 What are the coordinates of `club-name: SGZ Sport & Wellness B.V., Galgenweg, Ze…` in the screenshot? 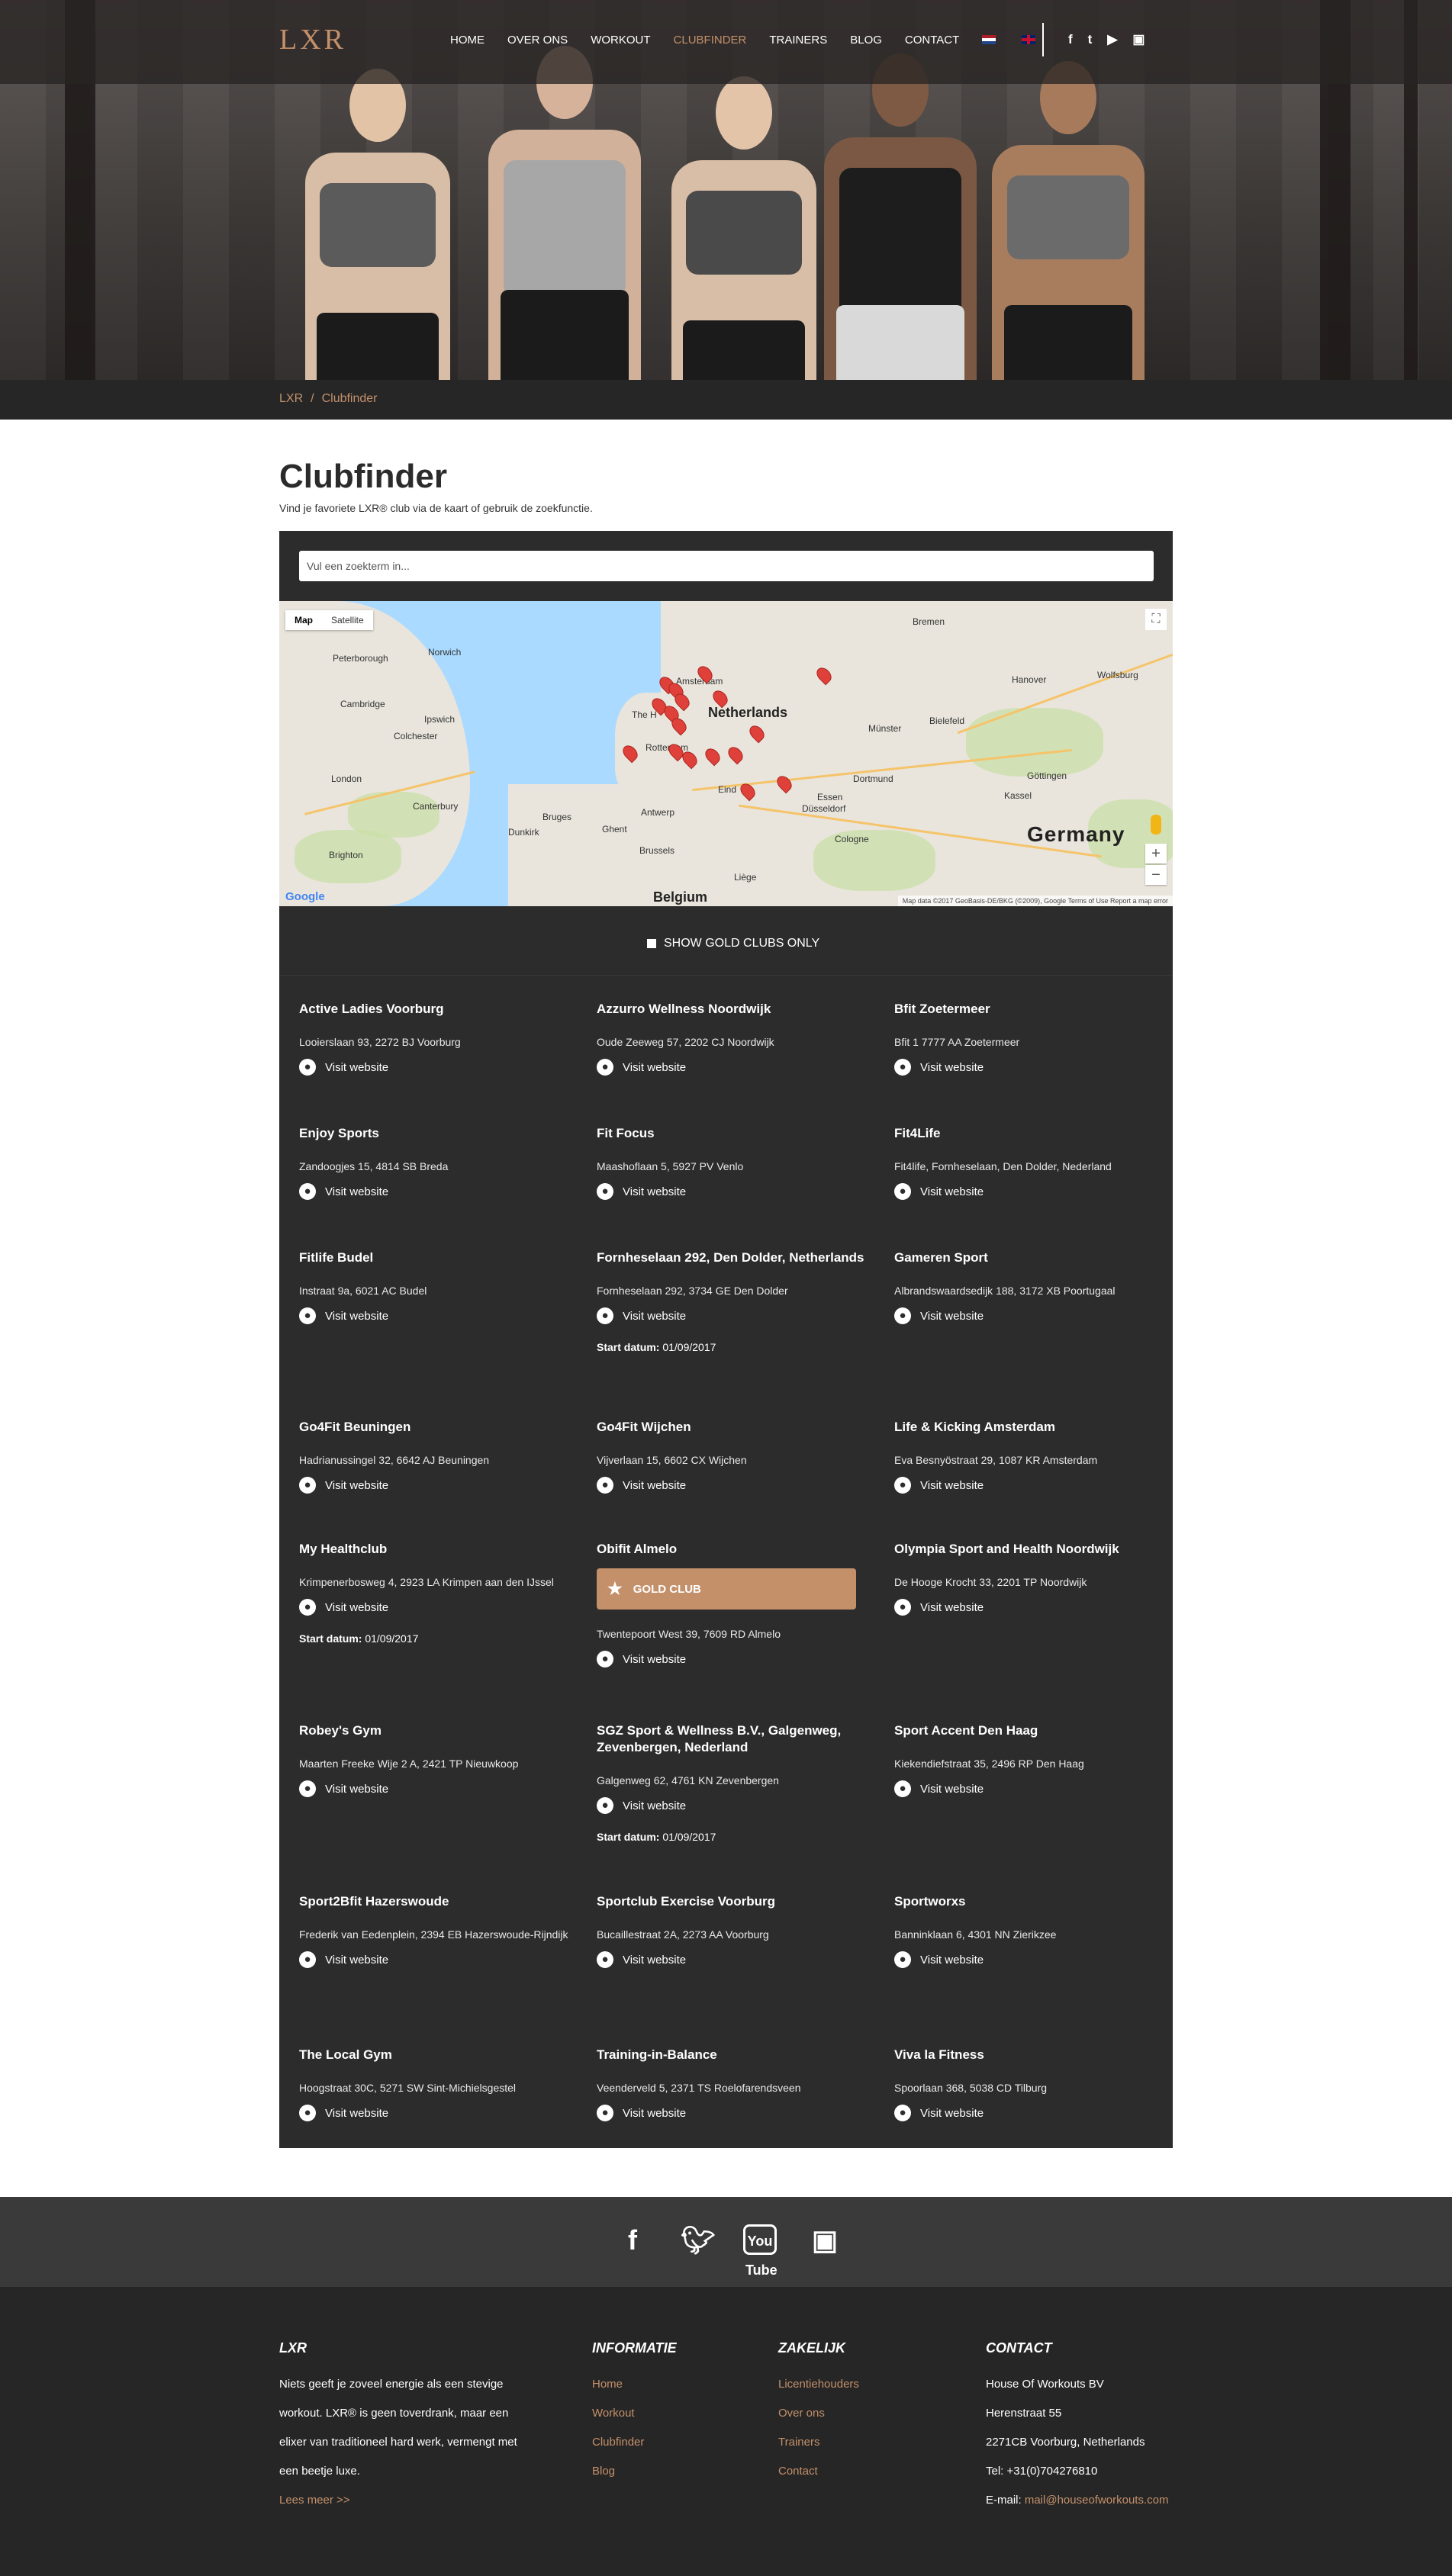 It's located at (719, 1738).